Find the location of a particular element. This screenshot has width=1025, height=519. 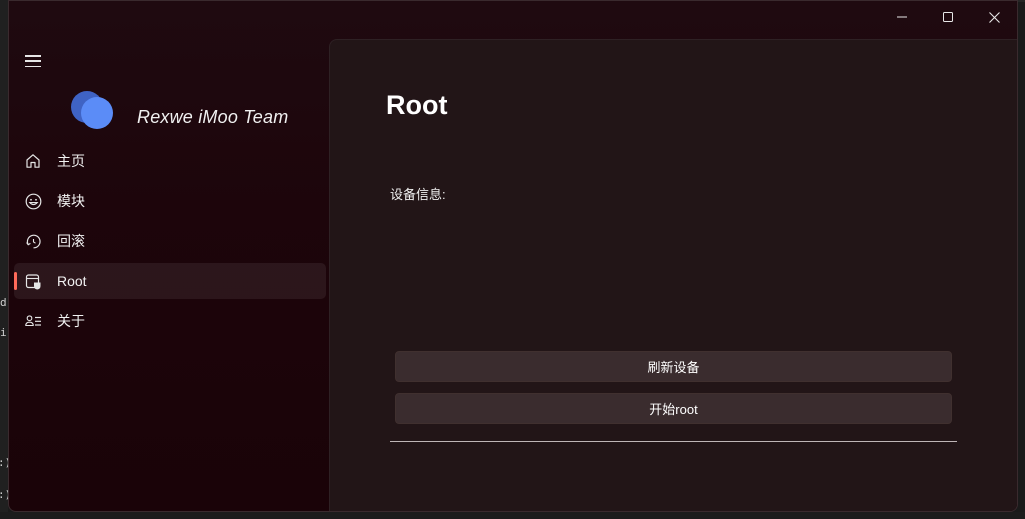

nav-item-rollback: 回滚 is located at coordinates (170, 241).